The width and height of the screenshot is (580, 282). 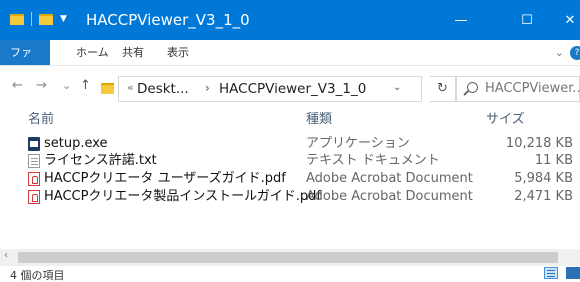 I want to click on maximize-button: ☐, so click(x=527, y=20).